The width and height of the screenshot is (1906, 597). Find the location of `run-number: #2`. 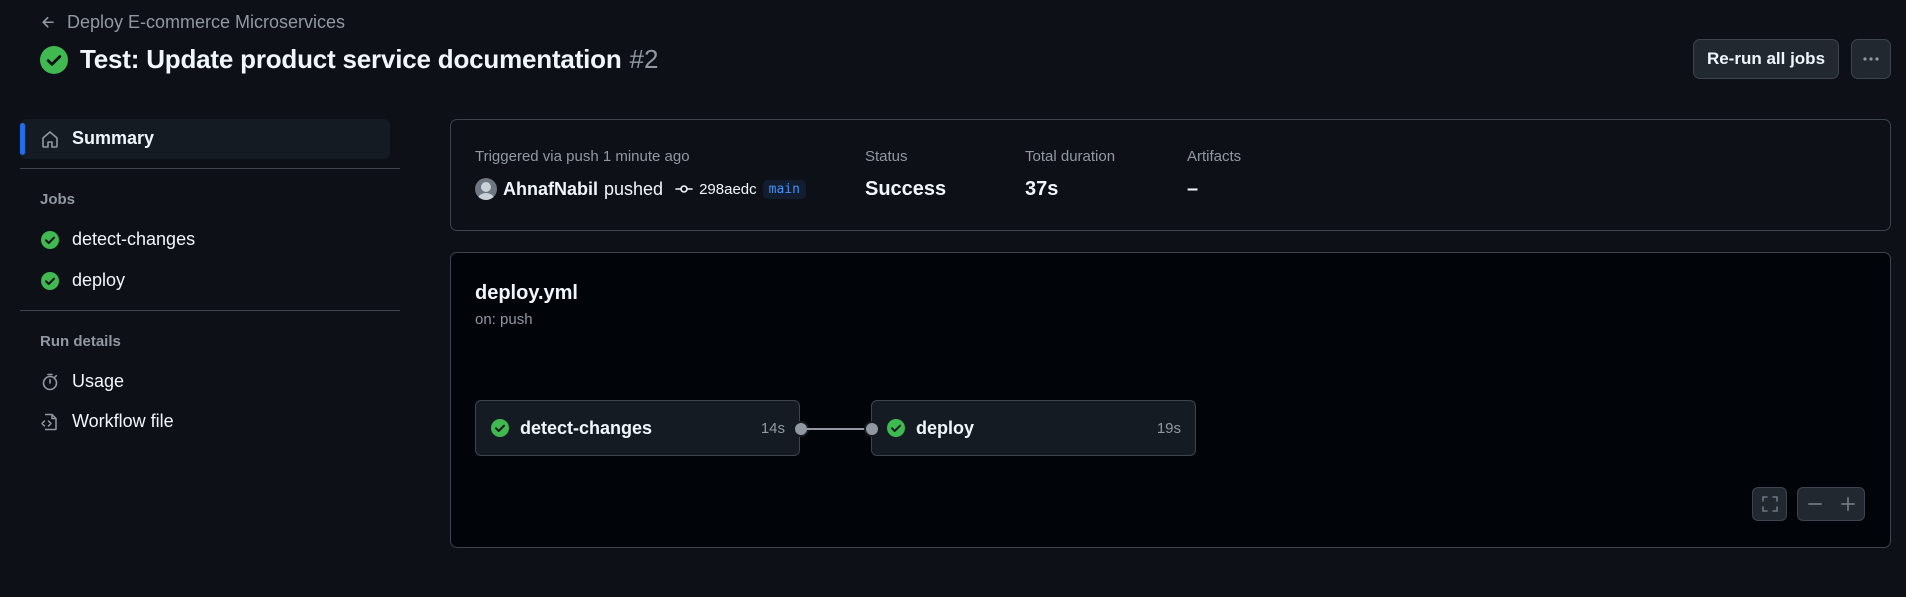

run-number: #2 is located at coordinates (644, 59).